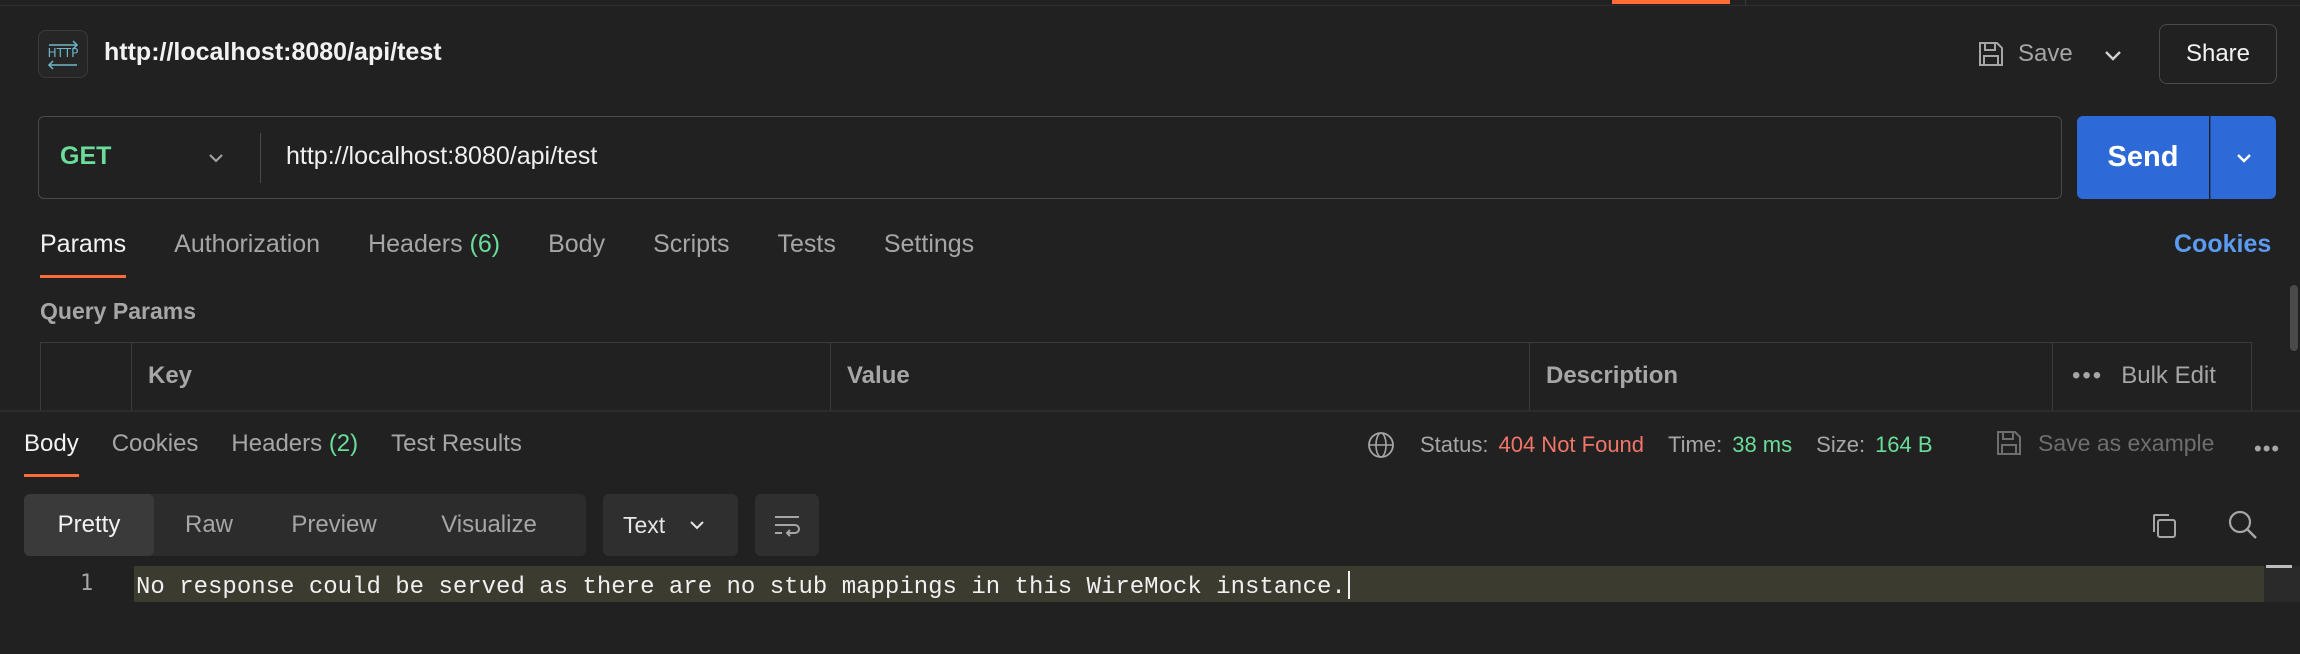  What do you see at coordinates (89, 525) in the screenshot?
I see `view-pretty: Pretty` at bounding box center [89, 525].